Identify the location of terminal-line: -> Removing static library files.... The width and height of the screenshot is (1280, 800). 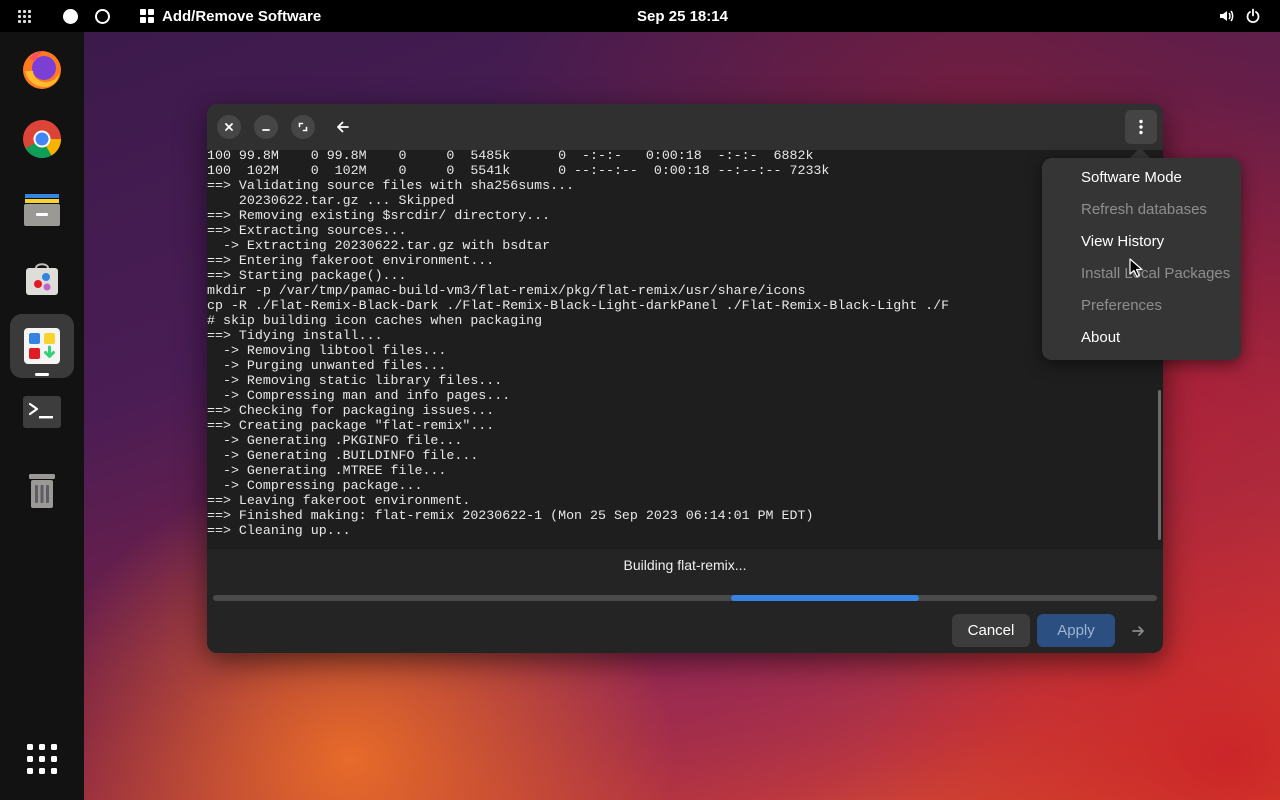
(355, 380).